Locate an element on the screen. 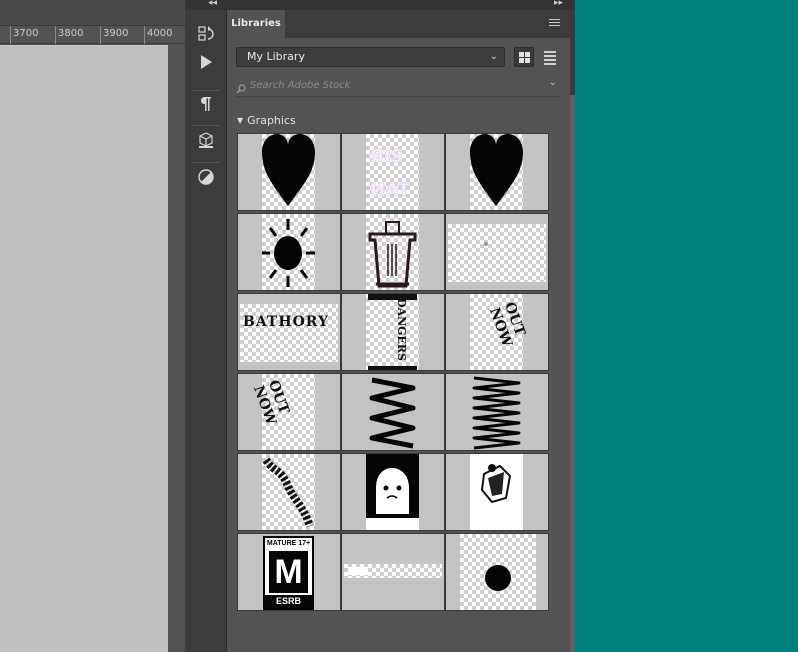 This screenshot has height=652, width=798. stock-search: ⌄ is located at coordinates (398, 86).